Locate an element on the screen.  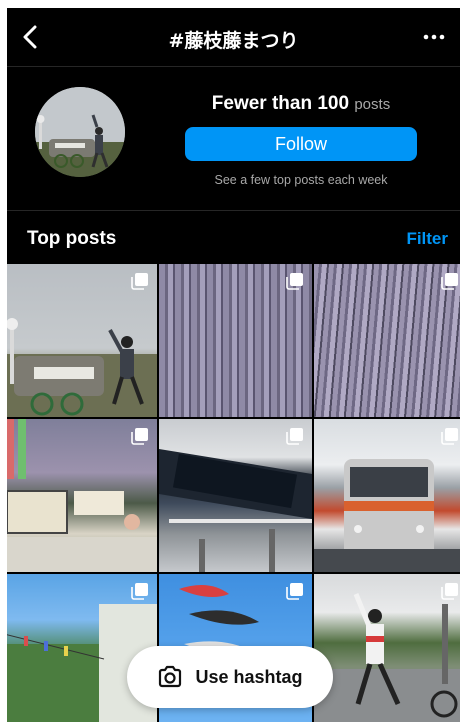
camera-icon is located at coordinates (170, 676).